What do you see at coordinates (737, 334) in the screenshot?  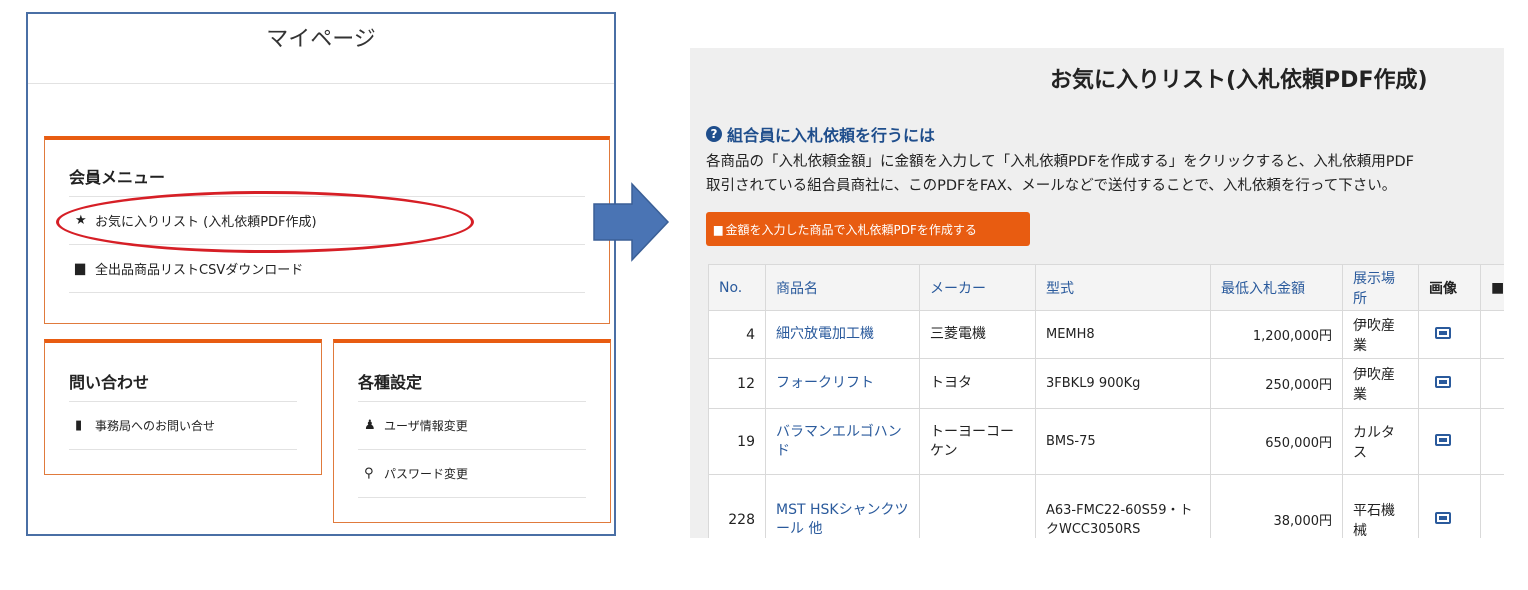 I see `cell-no: 4` at bounding box center [737, 334].